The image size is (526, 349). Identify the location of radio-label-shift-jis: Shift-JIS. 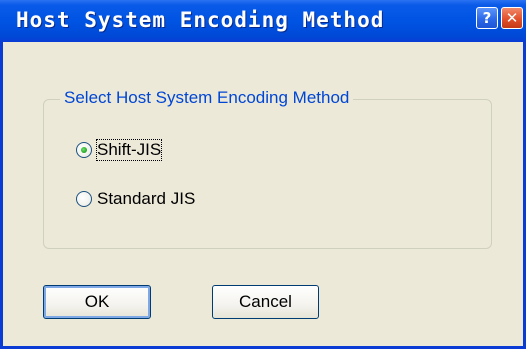
(129, 150).